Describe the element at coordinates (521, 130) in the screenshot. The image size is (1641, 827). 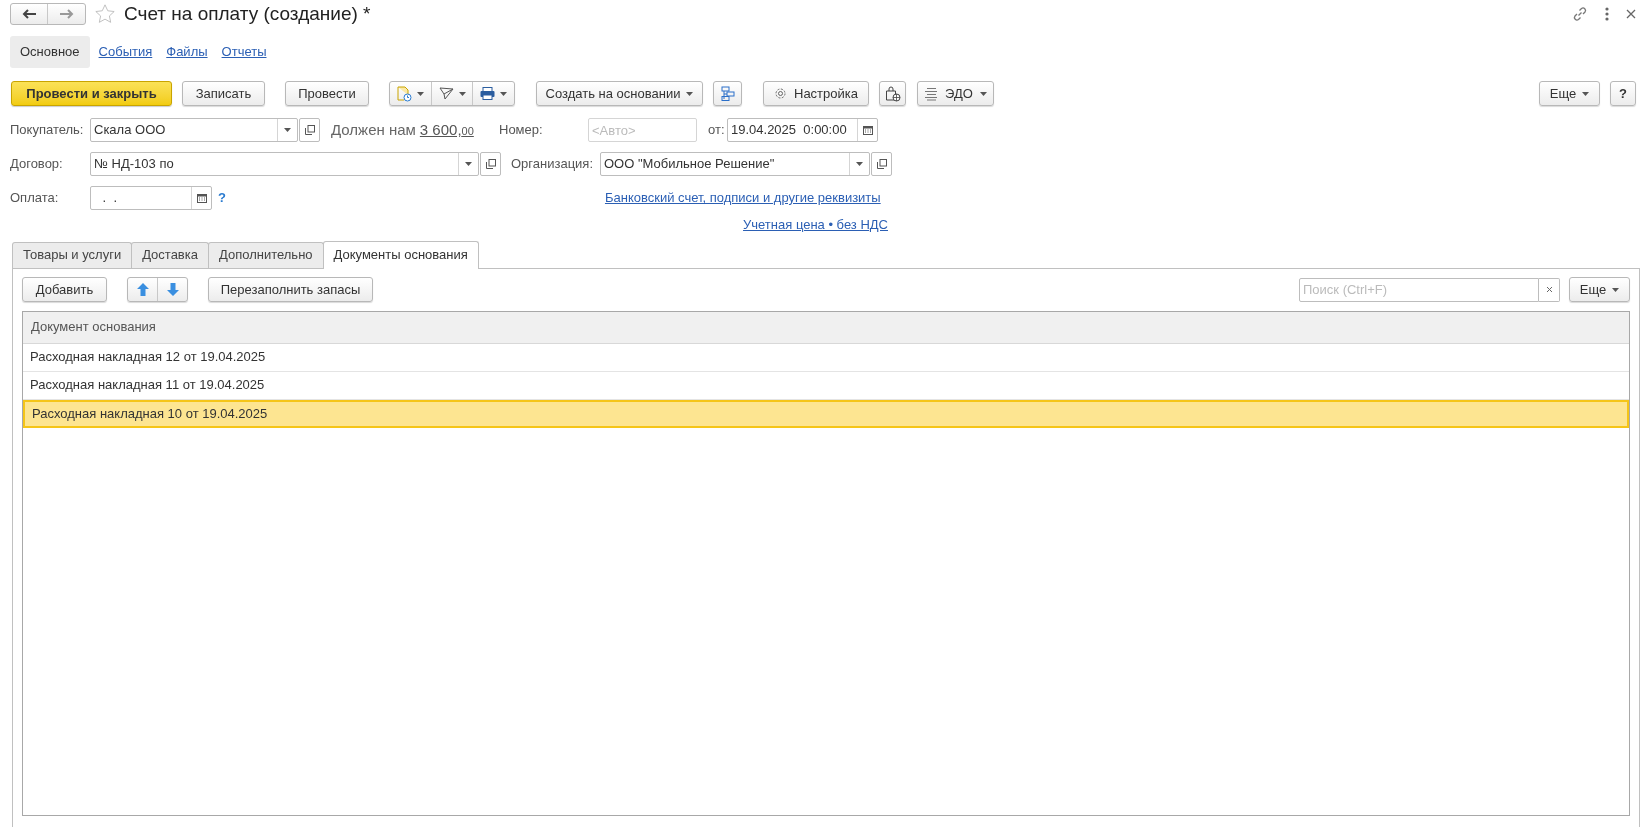
I see `field-label: Номер:` at that location.